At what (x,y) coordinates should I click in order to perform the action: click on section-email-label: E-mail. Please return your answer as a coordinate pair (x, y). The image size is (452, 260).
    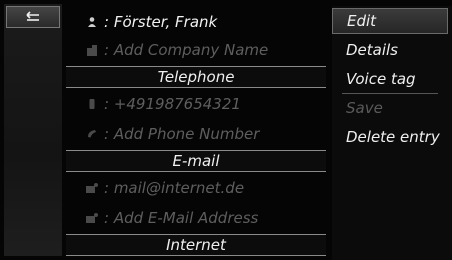
    Looking at the image, I should click on (196, 161).